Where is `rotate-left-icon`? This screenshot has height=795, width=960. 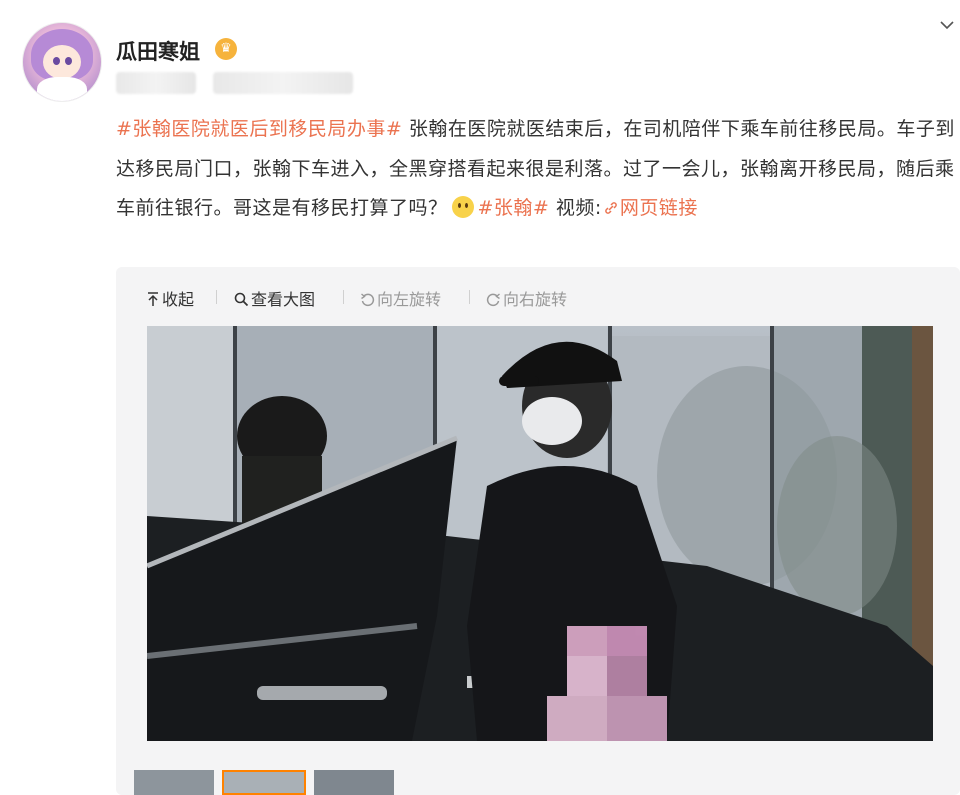 rotate-left-icon is located at coordinates (368, 300).